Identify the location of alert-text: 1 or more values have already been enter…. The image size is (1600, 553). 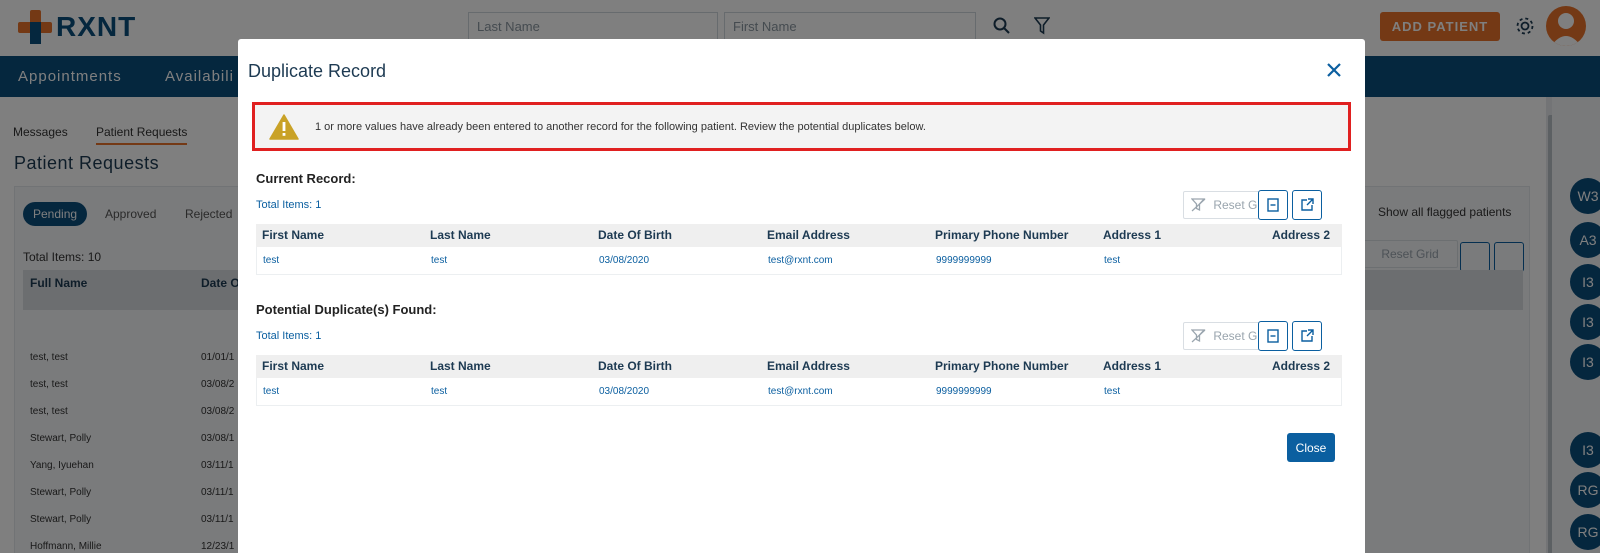
(620, 126).